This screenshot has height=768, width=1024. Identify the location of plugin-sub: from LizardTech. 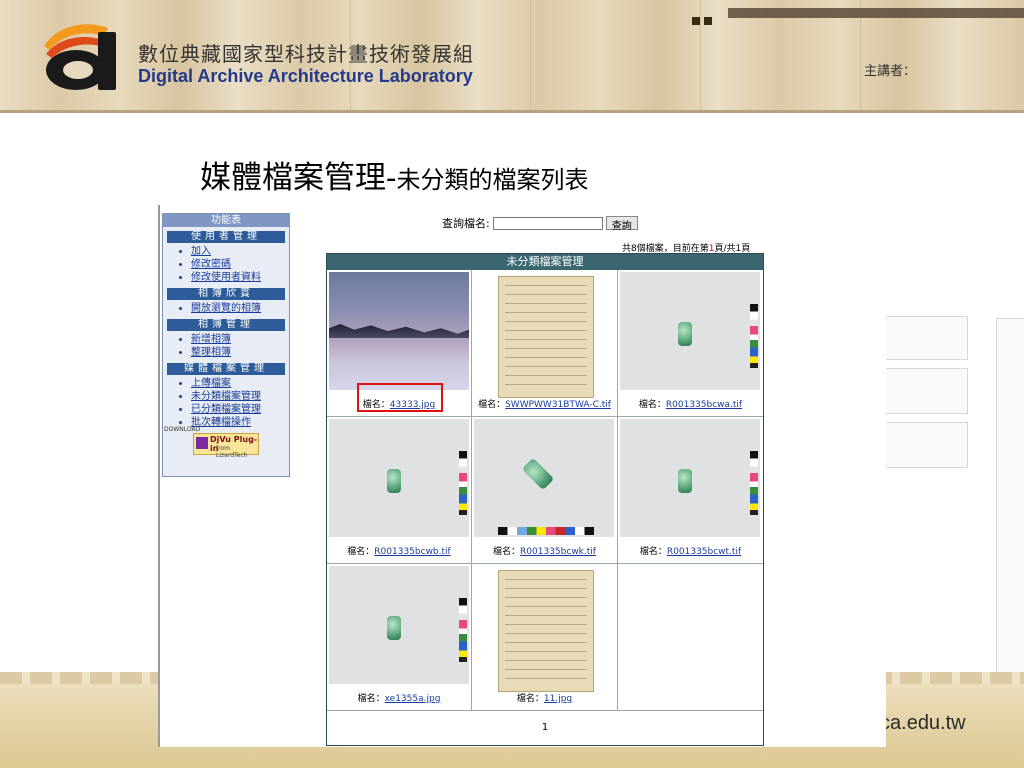
(232, 452).